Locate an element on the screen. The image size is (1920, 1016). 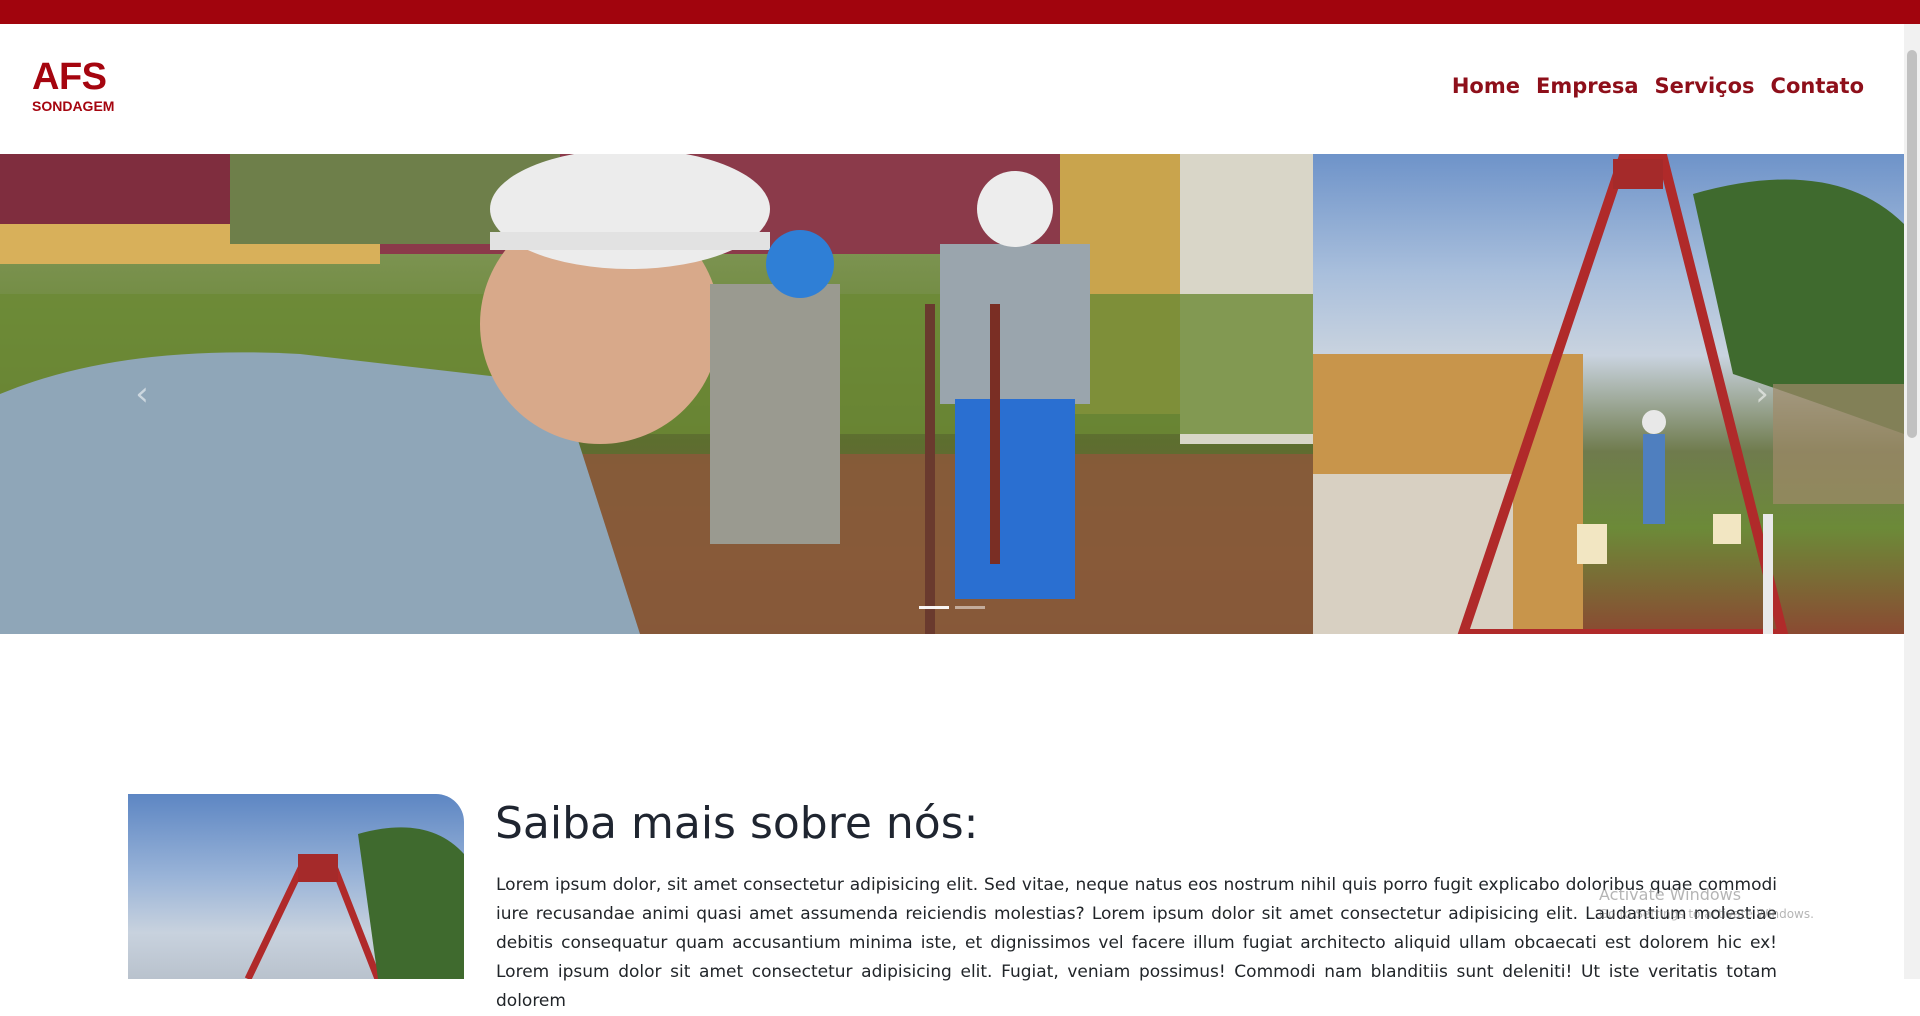
scrollbar-thumb is located at coordinates (1912, 244).